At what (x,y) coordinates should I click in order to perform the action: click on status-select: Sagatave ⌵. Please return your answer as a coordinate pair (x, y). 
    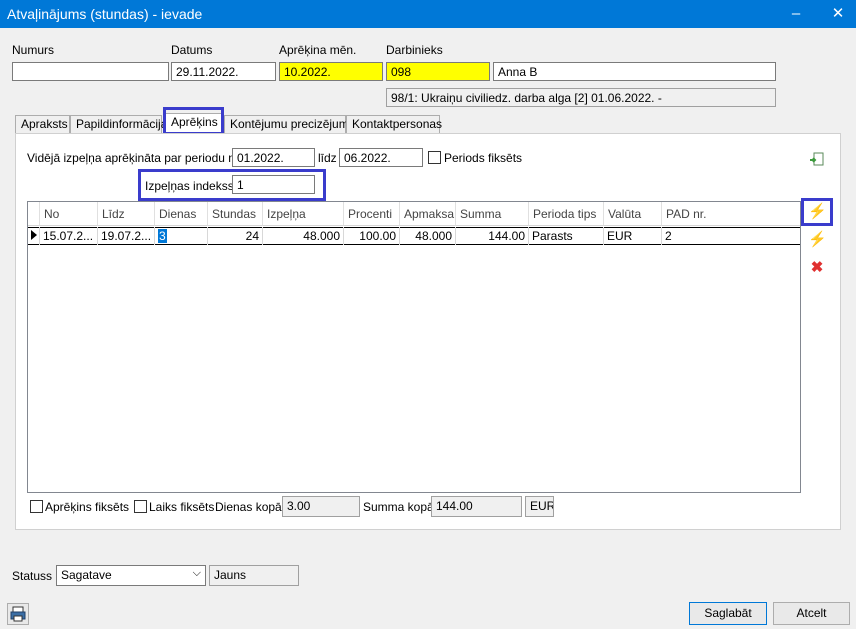
    Looking at the image, I should click on (131, 575).